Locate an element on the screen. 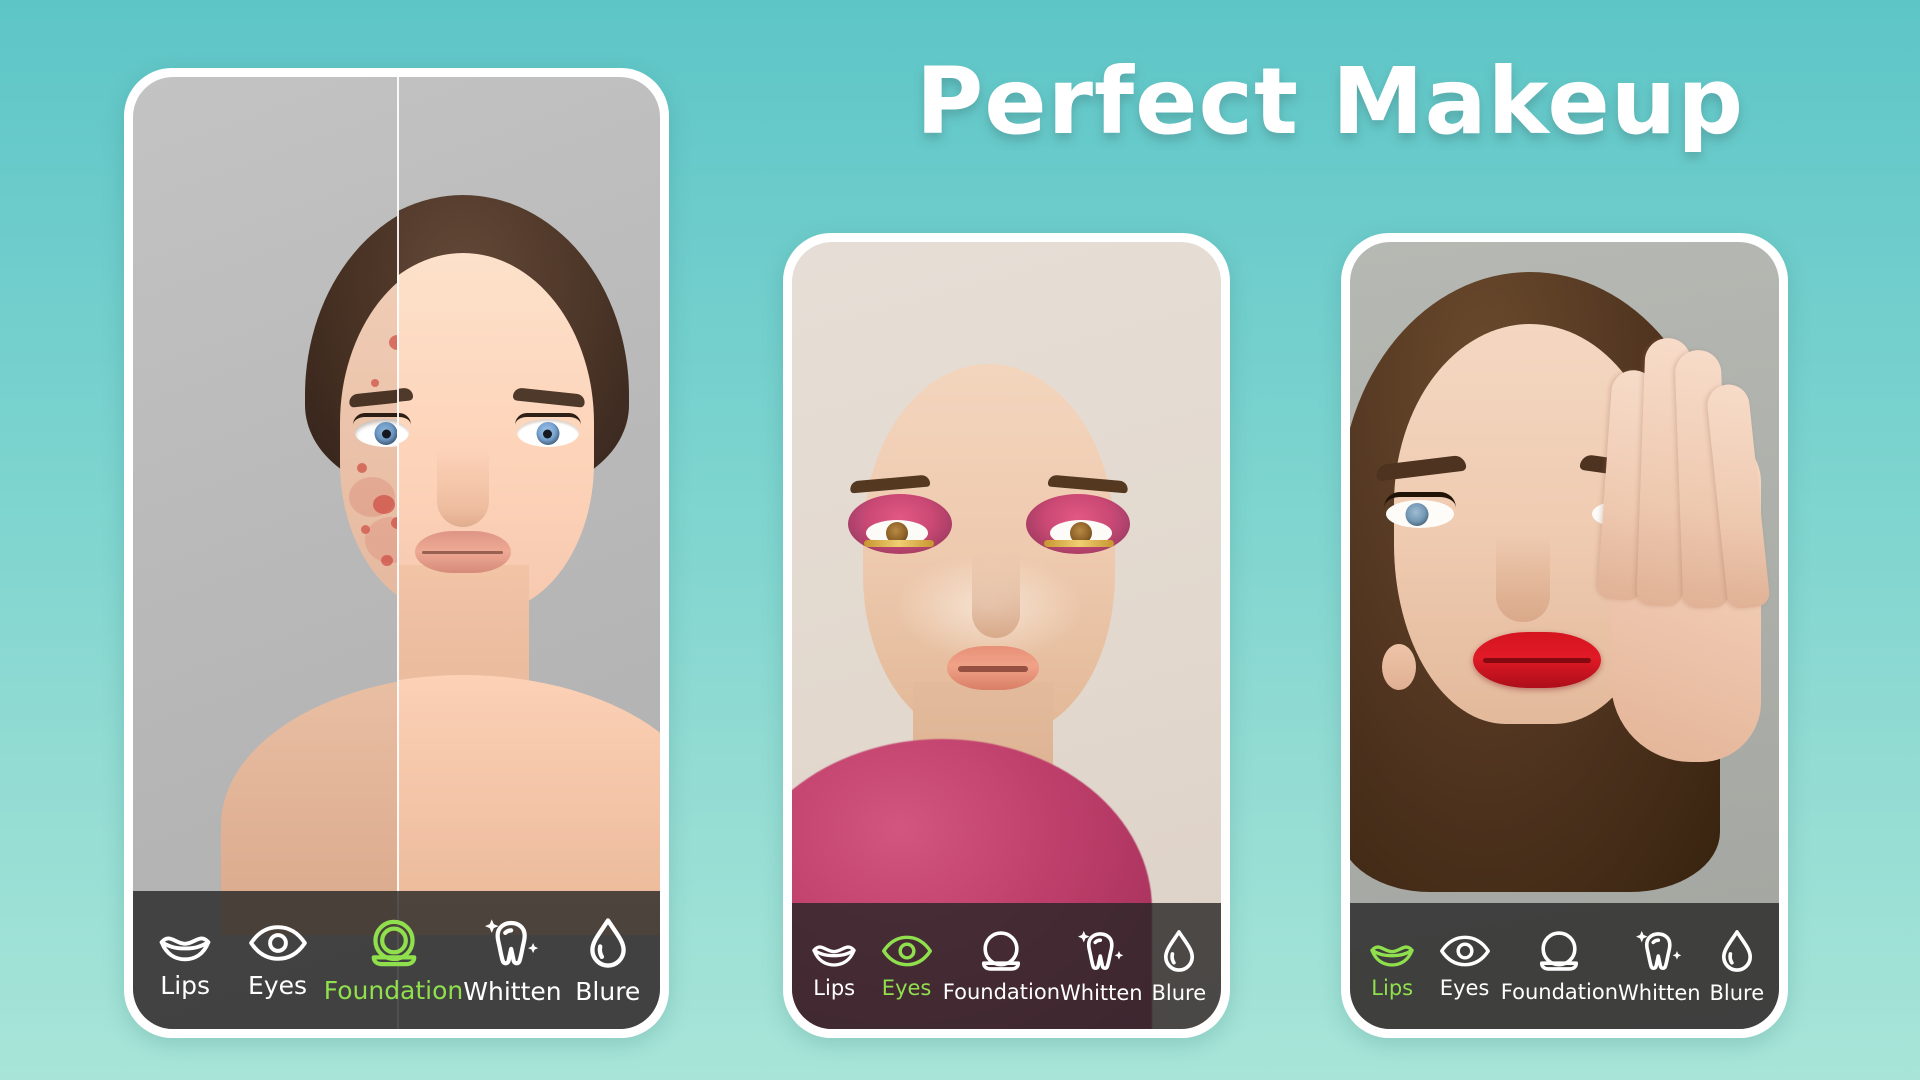 This screenshot has height=1080, width=1920. editor-toolbar-2: Lips Eyes Foundation Whitten Blure is located at coordinates (1006, 966).